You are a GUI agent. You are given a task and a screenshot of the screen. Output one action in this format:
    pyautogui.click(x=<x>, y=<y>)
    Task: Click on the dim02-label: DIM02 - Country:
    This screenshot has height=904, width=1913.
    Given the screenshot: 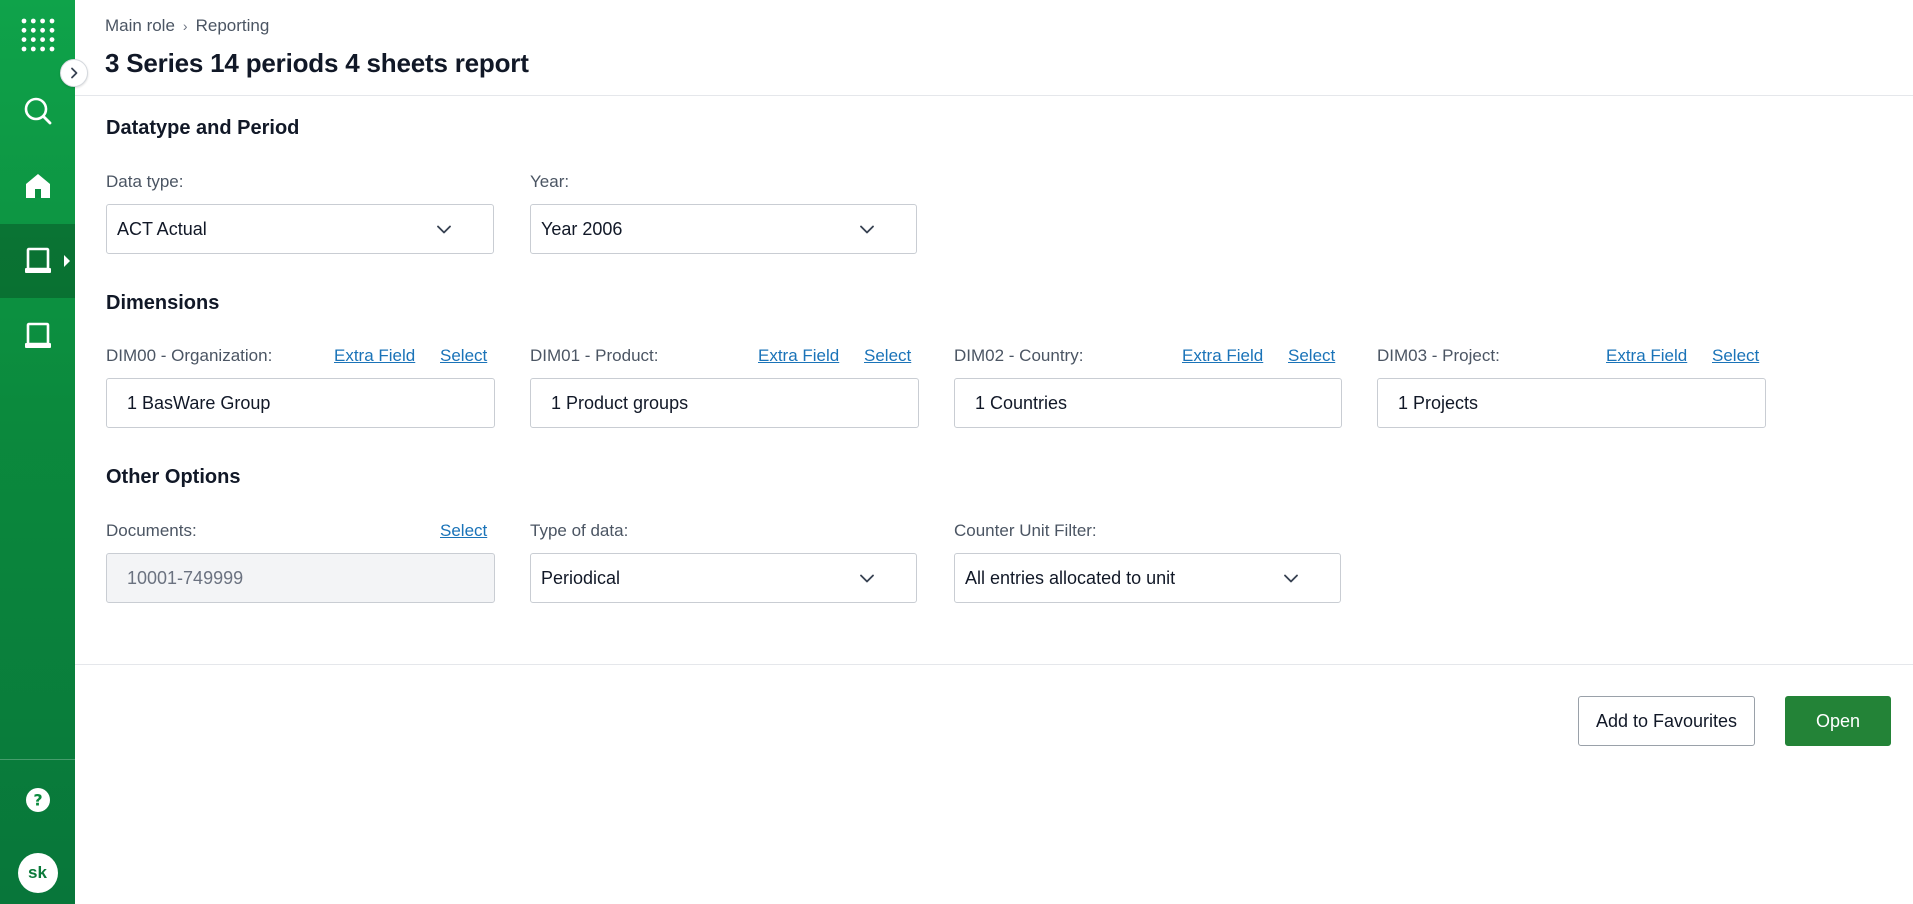 What is the action you would take?
    pyautogui.click(x=1019, y=355)
    